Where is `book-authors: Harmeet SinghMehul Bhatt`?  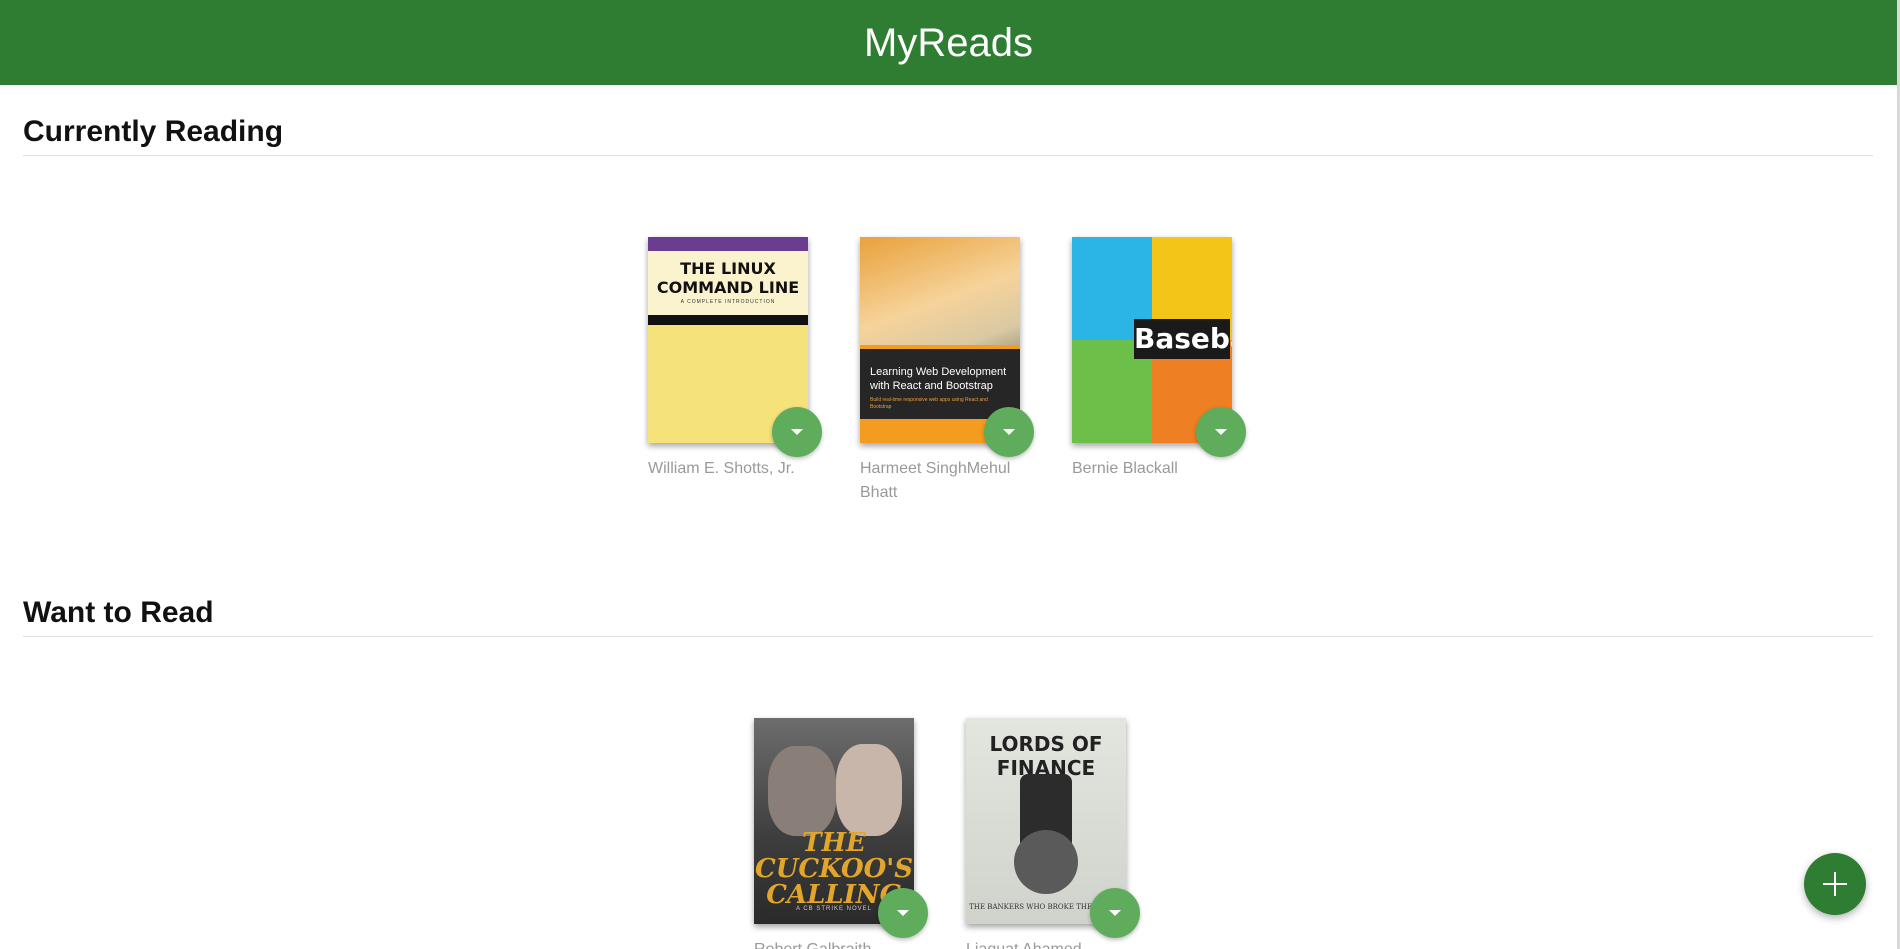 book-authors: Harmeet SinghMehul Bhatt is located at coordinates (935, 480).